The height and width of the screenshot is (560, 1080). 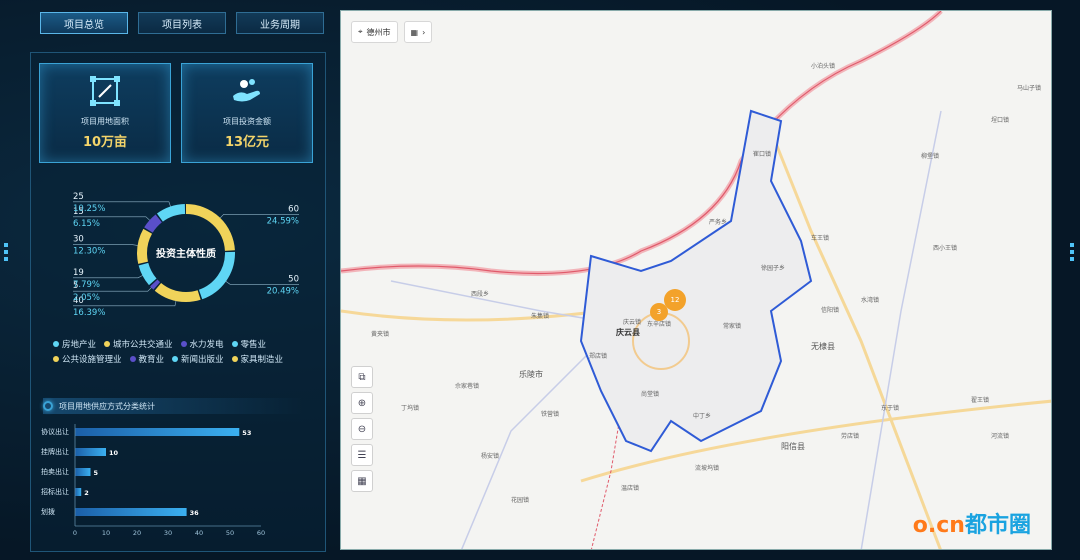 I want to click on right-edge-decoration, so click(x=1073, y=252).